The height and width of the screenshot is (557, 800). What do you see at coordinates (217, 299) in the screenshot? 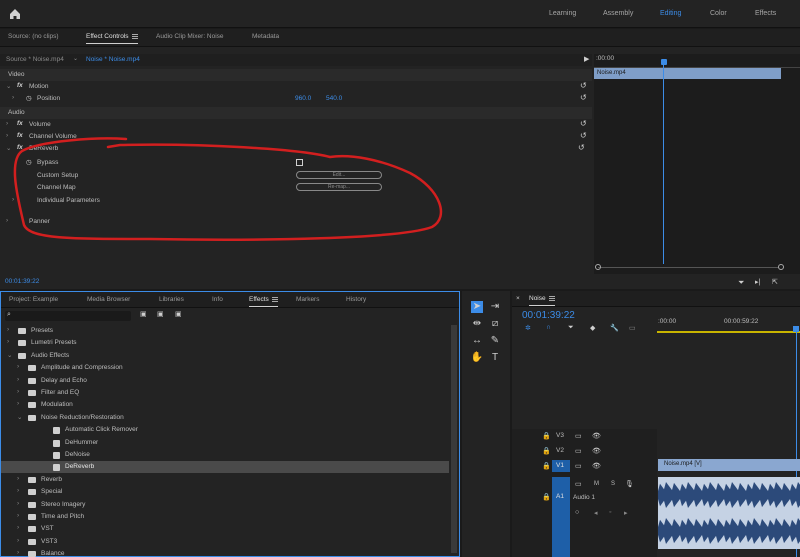
I see `tab-info: Info` at bounding box center [217, 299].